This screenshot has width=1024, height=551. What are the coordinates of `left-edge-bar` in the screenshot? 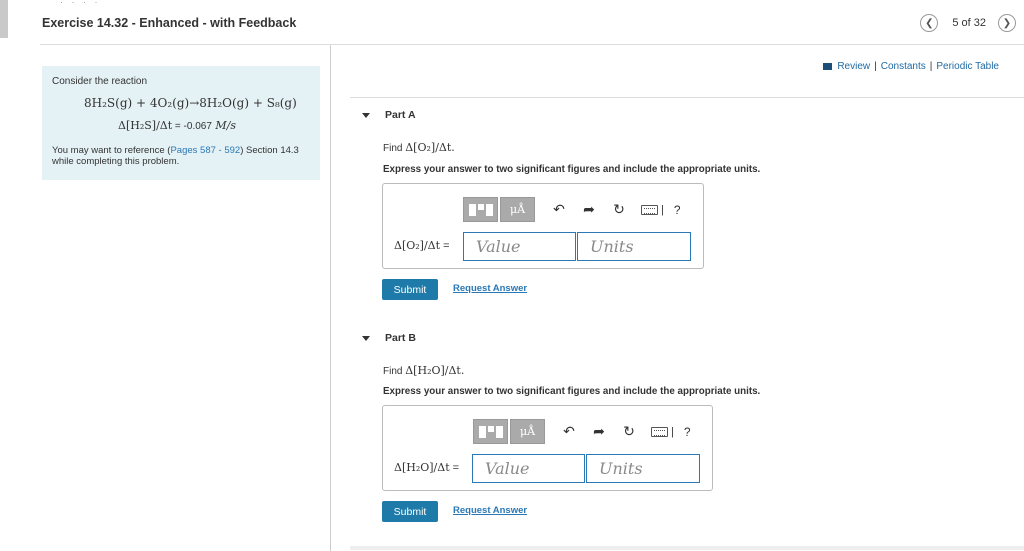 It's located at (4, 19).